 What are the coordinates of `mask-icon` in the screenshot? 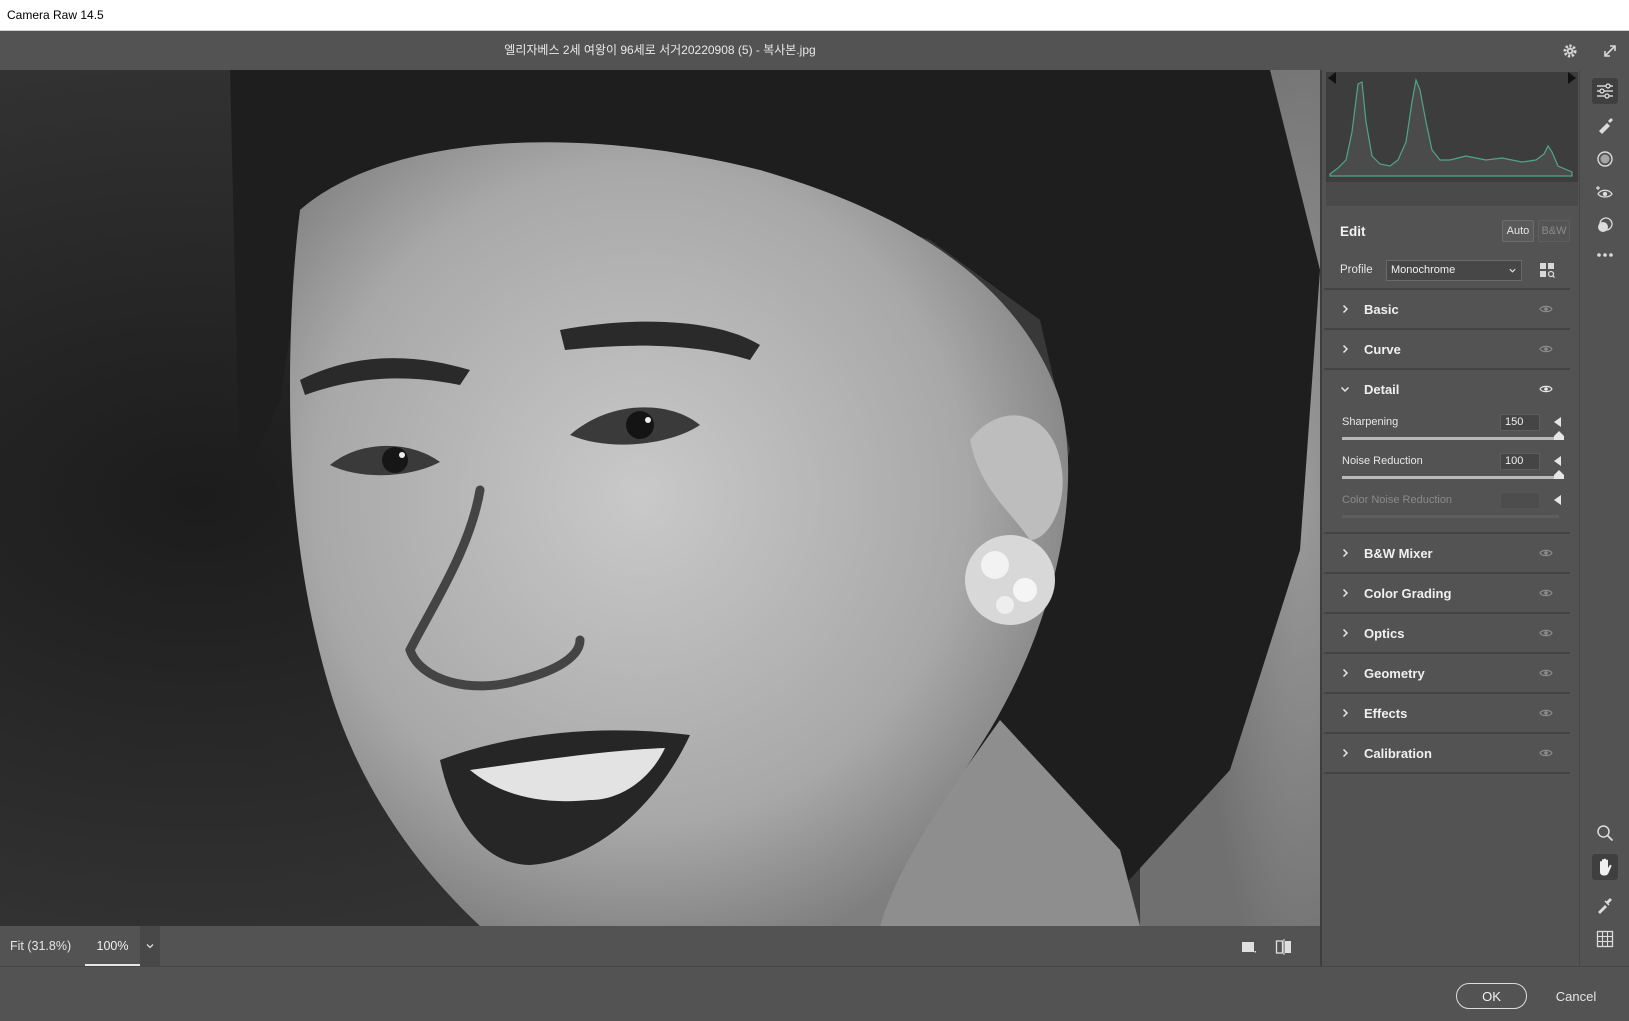 It's located at (1605, 159).